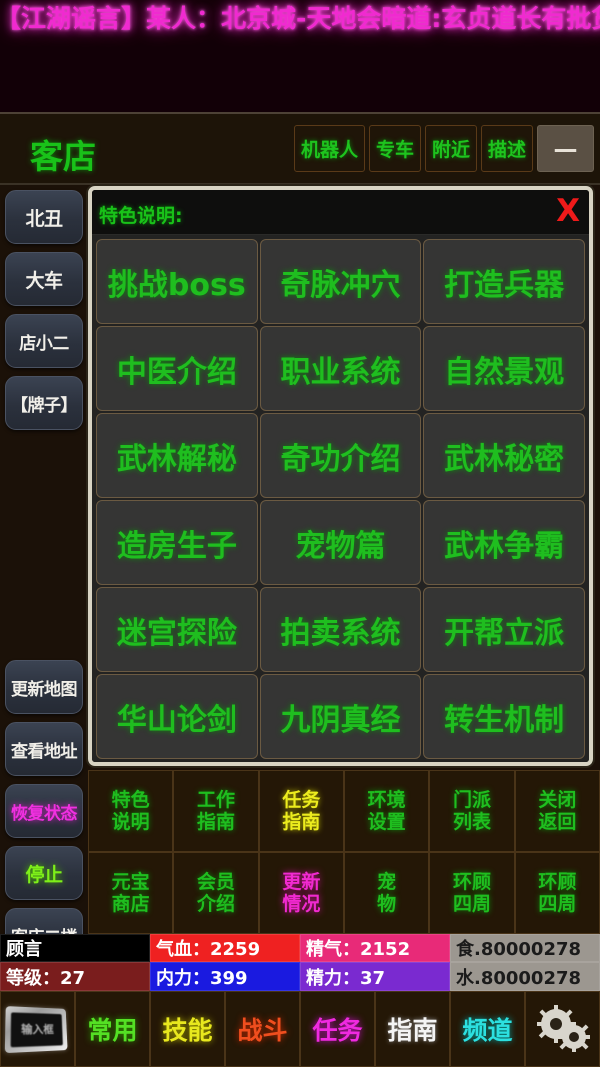 The width and height of the screenshot is (600, 1067). I want to click on menu-sect-list: 门派 列表, so click(472, 811).